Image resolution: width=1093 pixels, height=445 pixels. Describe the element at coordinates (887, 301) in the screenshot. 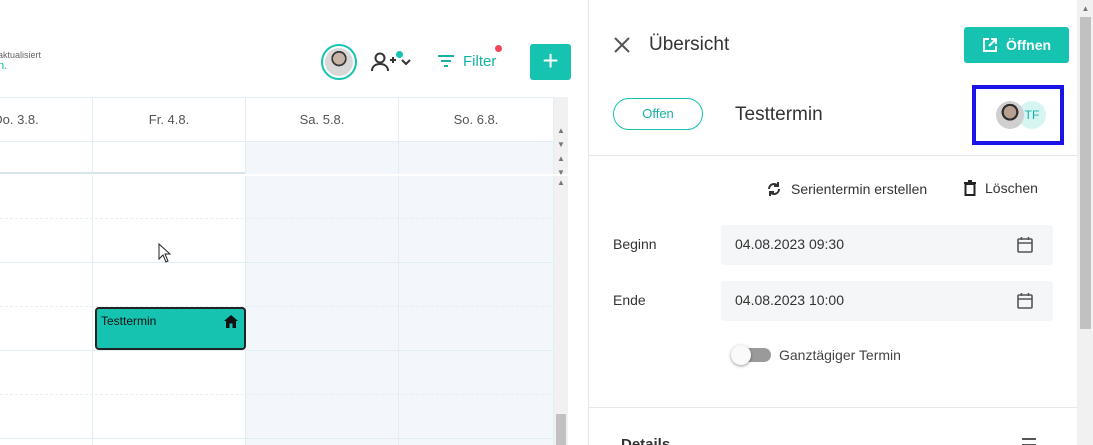

I see `end-datetime-field: 04.08.2023 10:00` at that location.